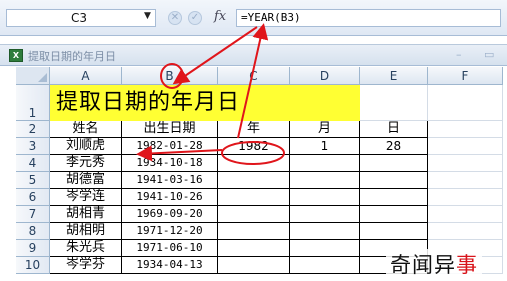 The height and width of the screenshot is (281, 507). I want to click on column-header-b: B, so click(170, 76).